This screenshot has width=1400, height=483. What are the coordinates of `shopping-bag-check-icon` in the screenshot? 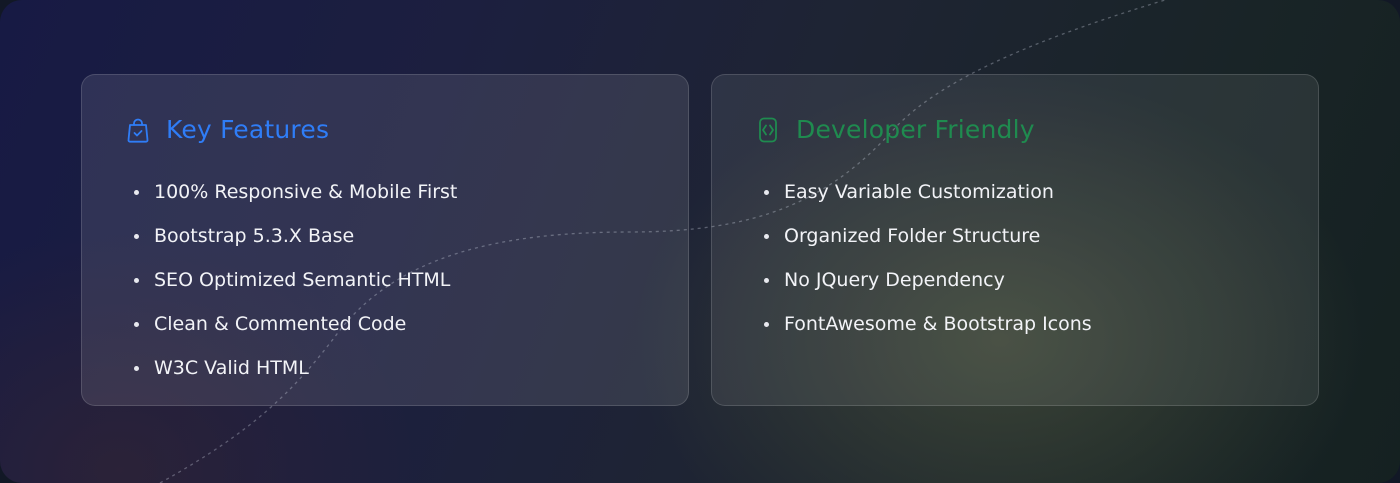 It's located at (138, 130).